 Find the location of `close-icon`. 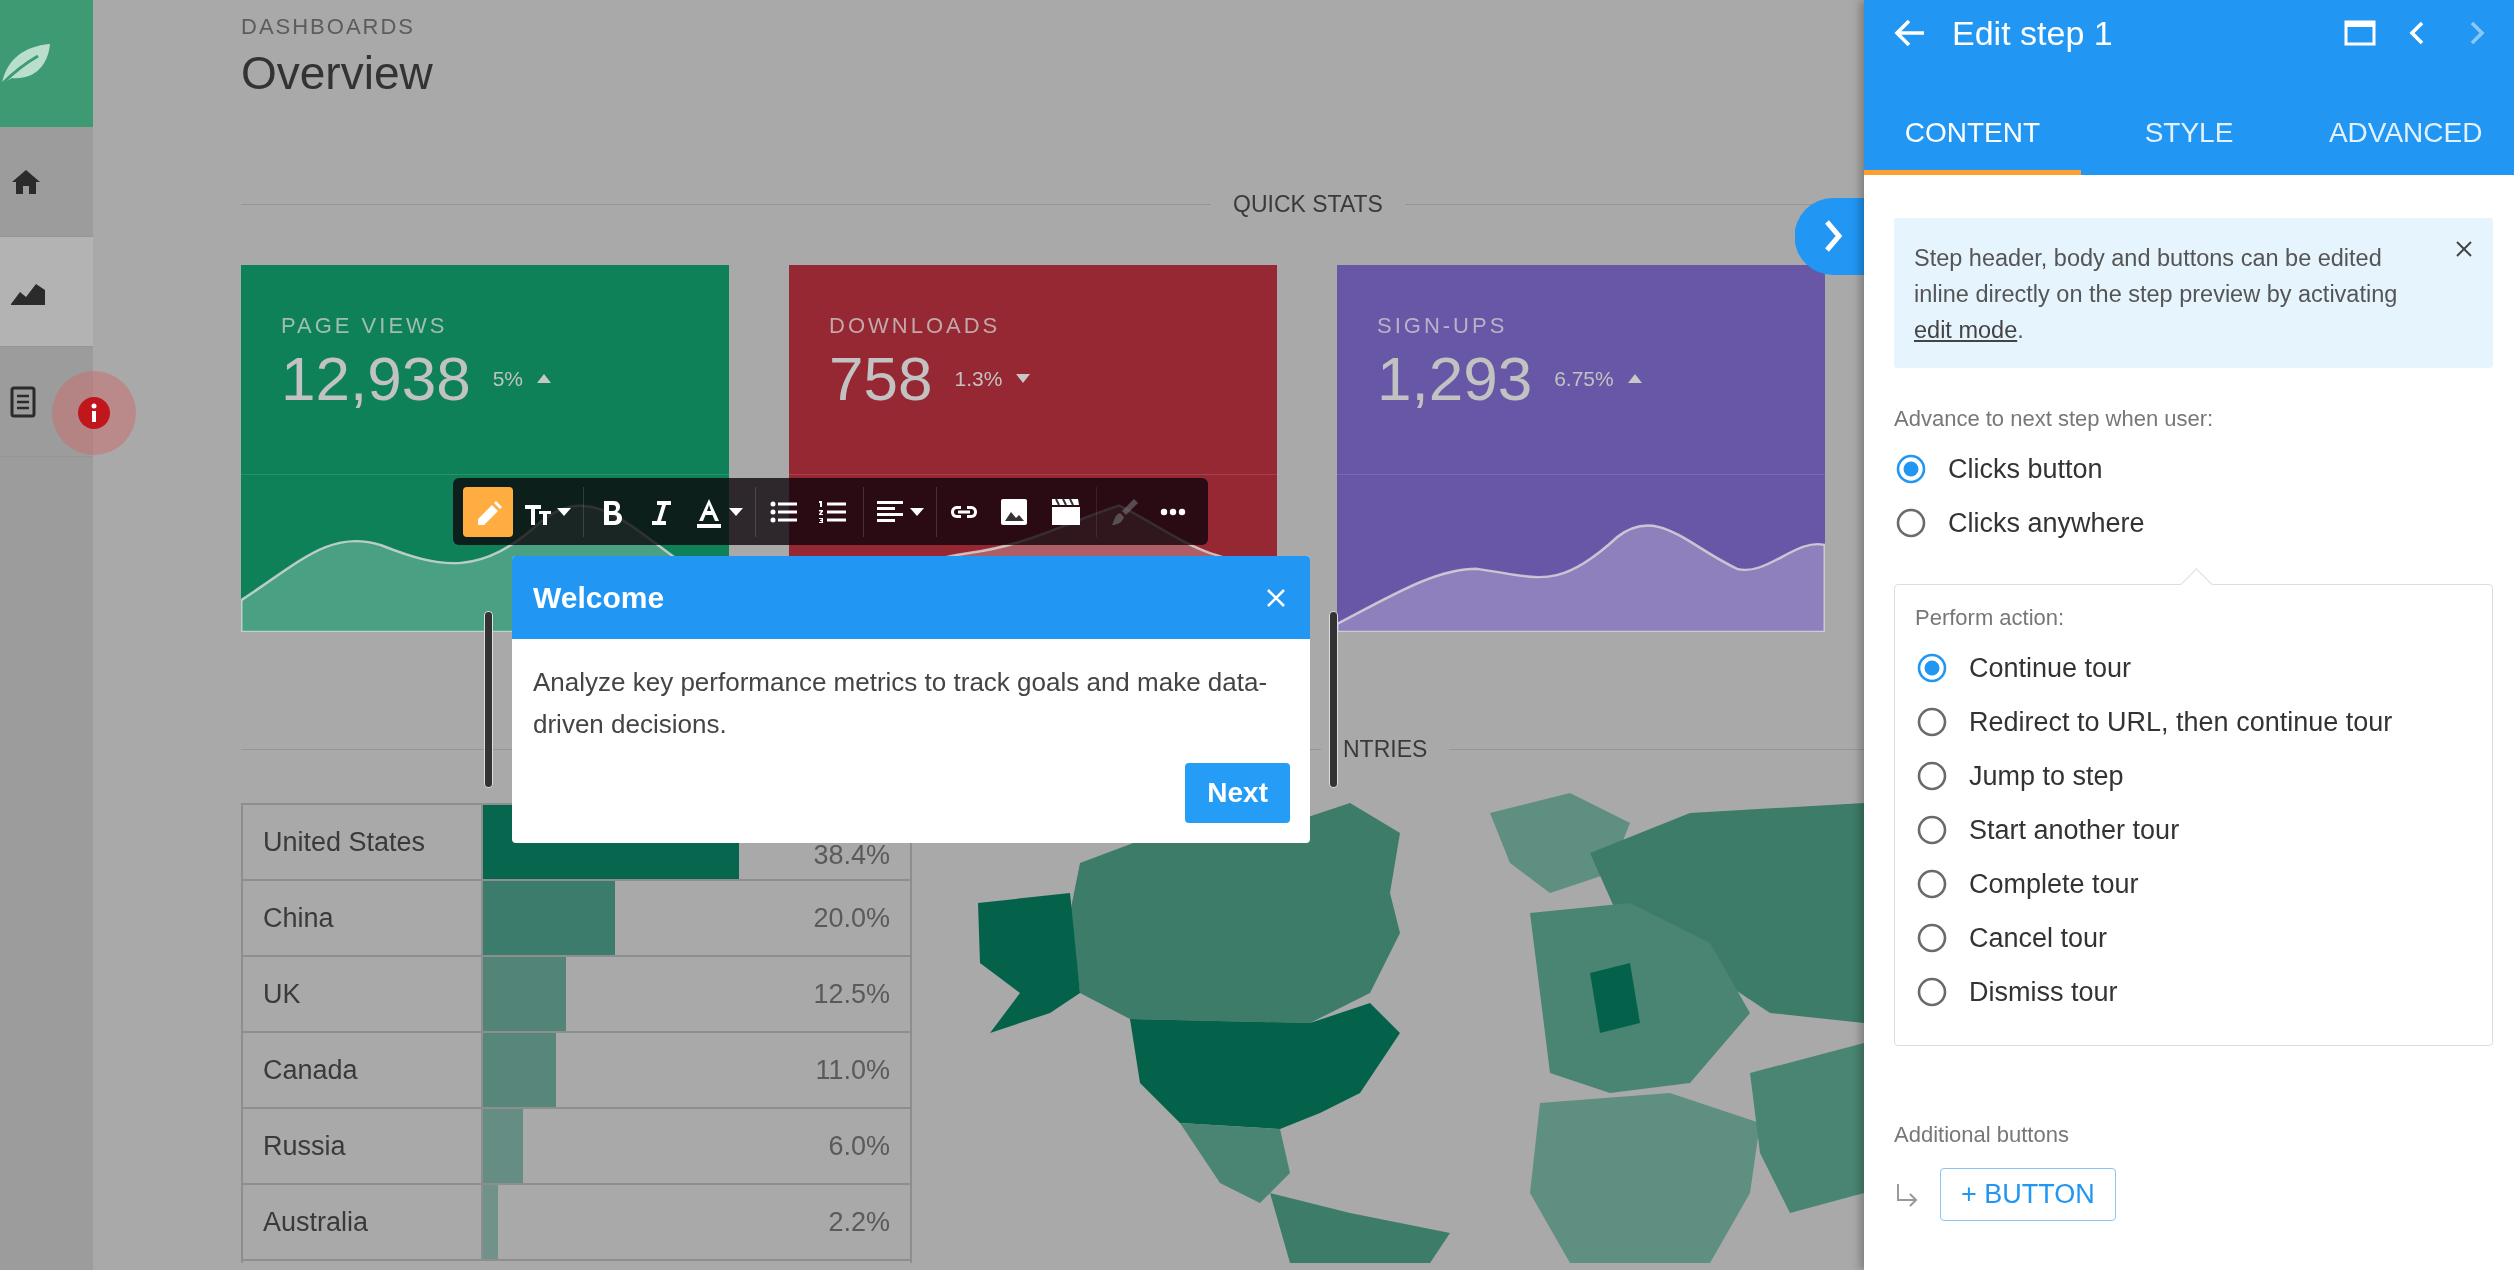

close-icon is located at coordinates (2464, 249).